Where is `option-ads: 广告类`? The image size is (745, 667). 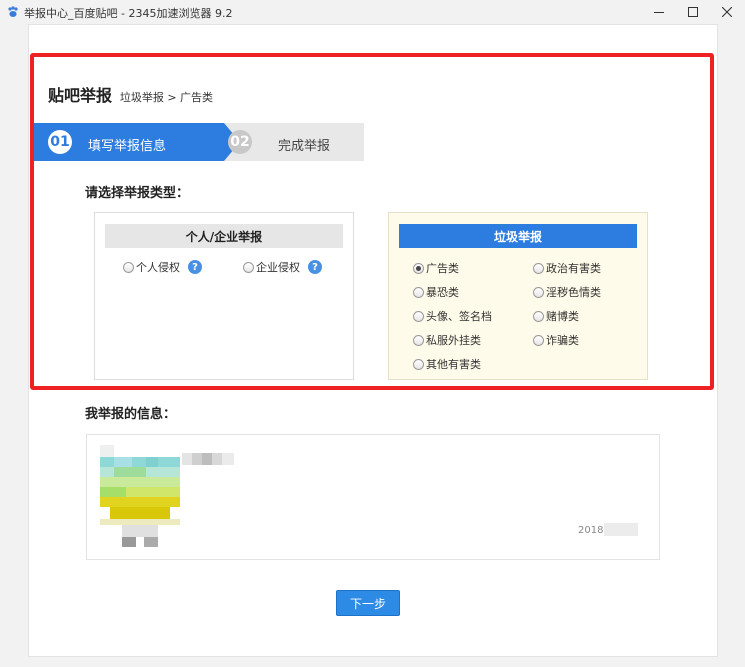
option-ads: 广告类 is located at coordinates (436, 268).